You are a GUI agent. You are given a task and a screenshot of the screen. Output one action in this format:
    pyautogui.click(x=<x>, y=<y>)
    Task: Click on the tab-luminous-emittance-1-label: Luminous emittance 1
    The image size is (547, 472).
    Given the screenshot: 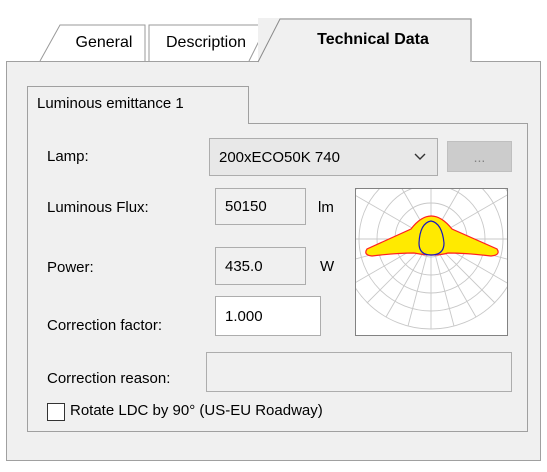 What is the action you would take?
    pyautogui.click(x=110, y=103)
    